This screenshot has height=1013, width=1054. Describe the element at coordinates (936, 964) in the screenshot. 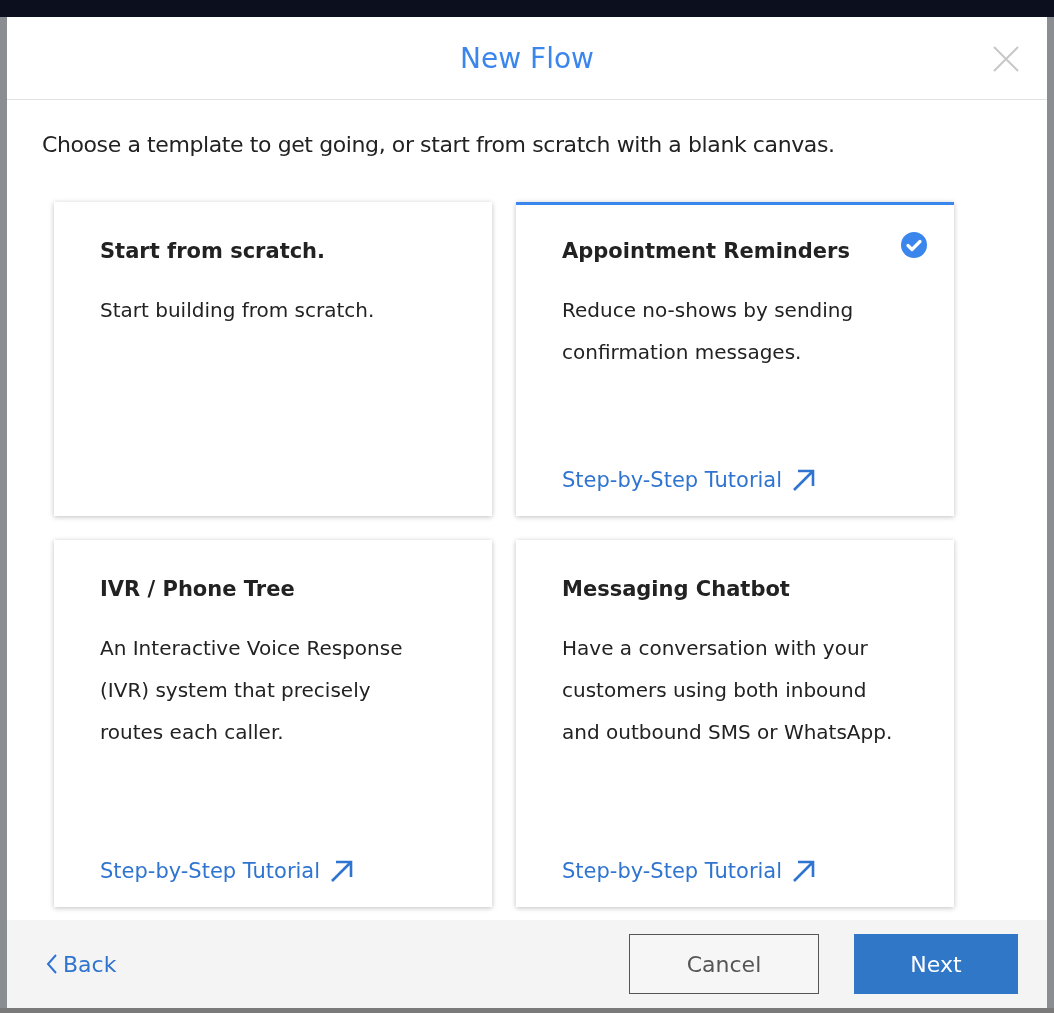

I see `next-button: Next` at that location.